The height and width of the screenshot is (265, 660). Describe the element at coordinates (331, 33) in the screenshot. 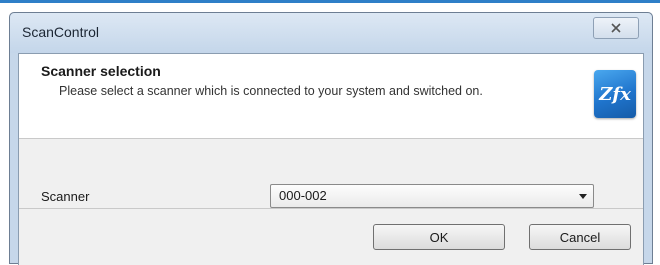

I see `title-bar: ScanControl` at that location.